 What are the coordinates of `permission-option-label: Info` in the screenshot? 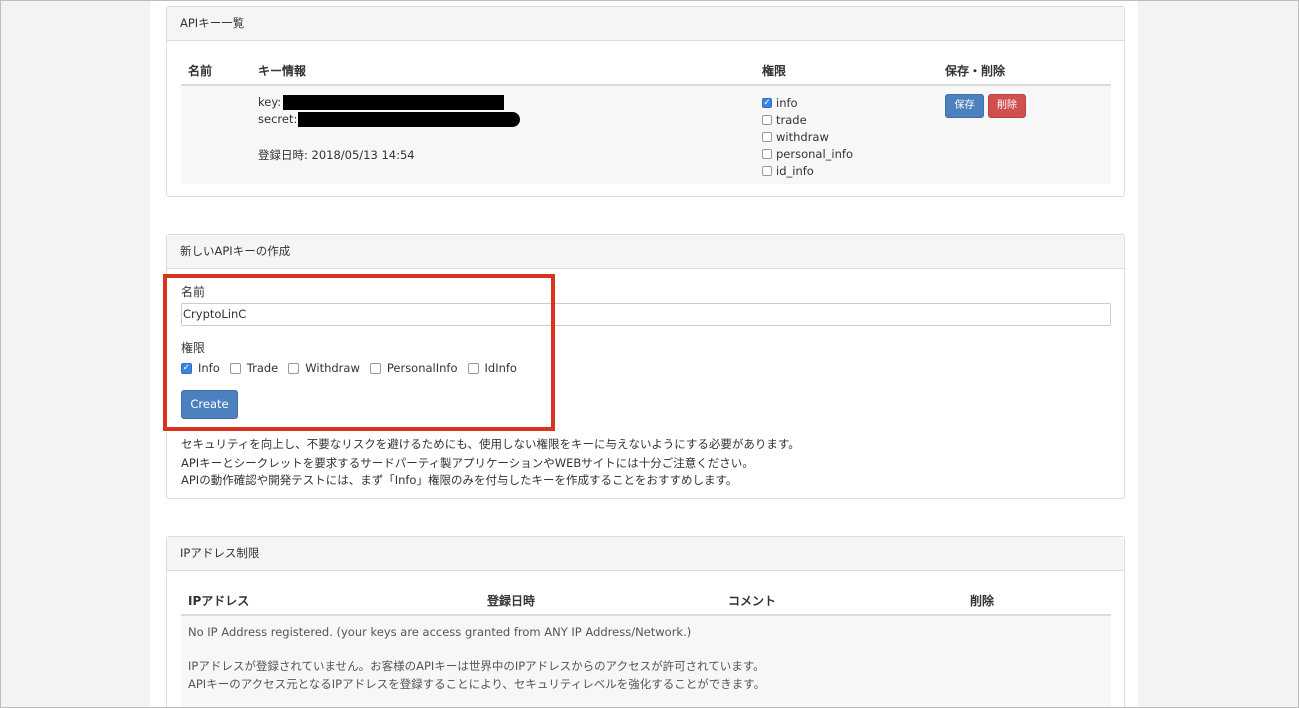 It's located at (209, 368).